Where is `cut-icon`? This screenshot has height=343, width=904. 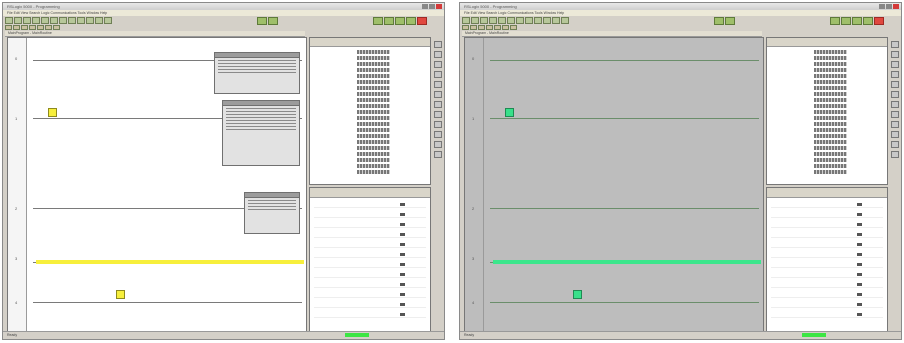 cut-icon is located at coordinates (45, 20).